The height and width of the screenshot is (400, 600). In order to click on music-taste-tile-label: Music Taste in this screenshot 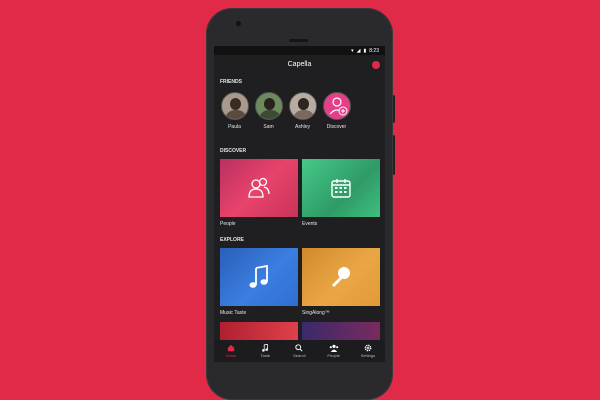, I will do `click(233, 313)`.